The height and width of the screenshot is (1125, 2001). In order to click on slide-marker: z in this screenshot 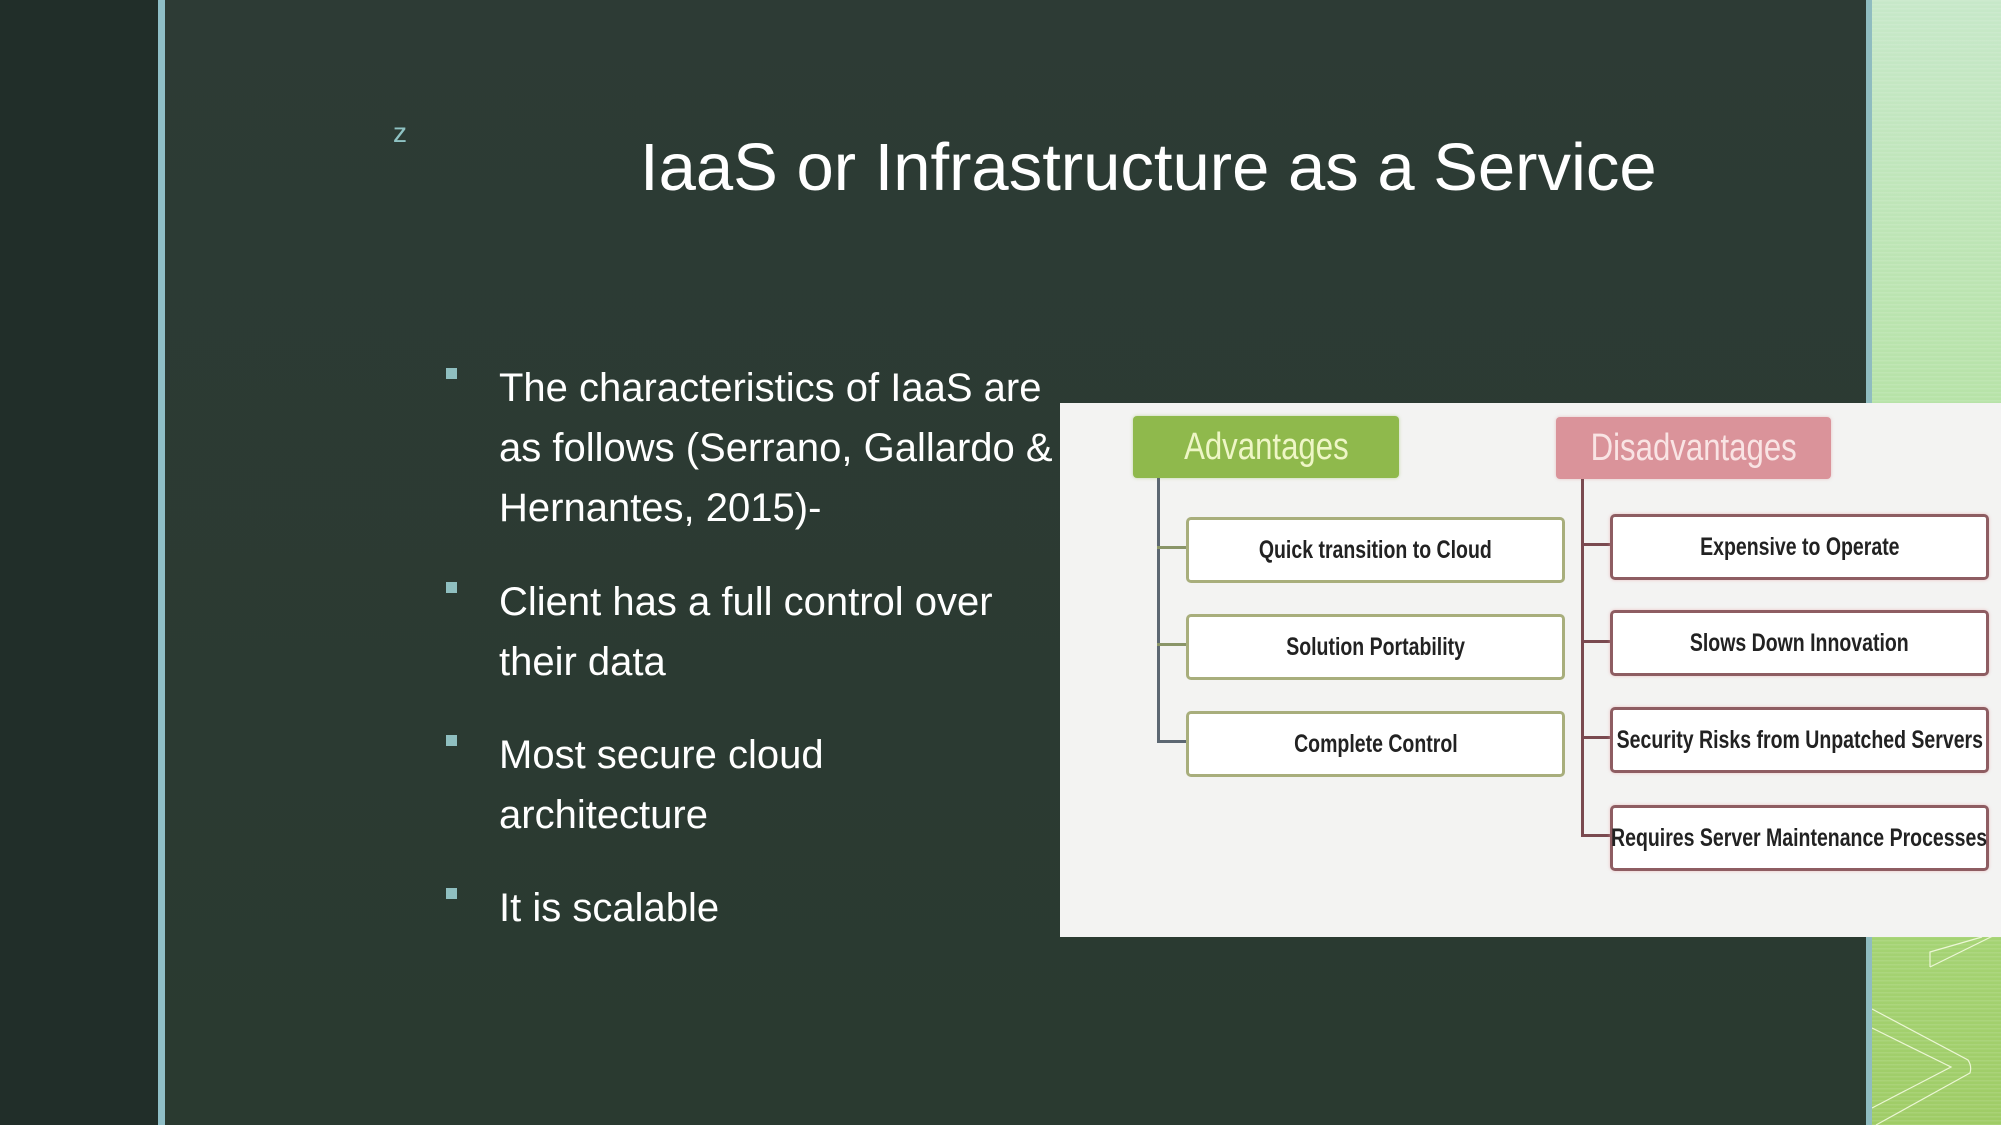, I will do `click(400, 132)`.